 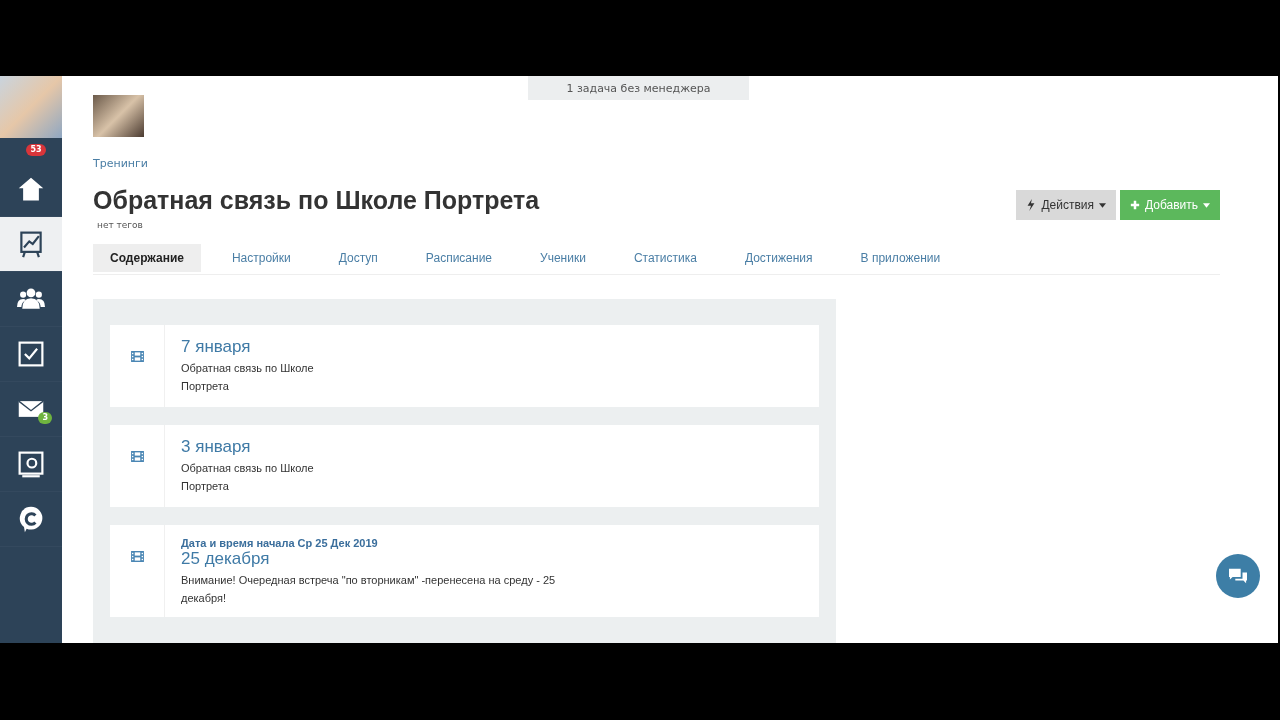 What do you see at coordinates (665, 258) in the screenshot?
I see `tab: Статистика` at bounding box center [665, 258].